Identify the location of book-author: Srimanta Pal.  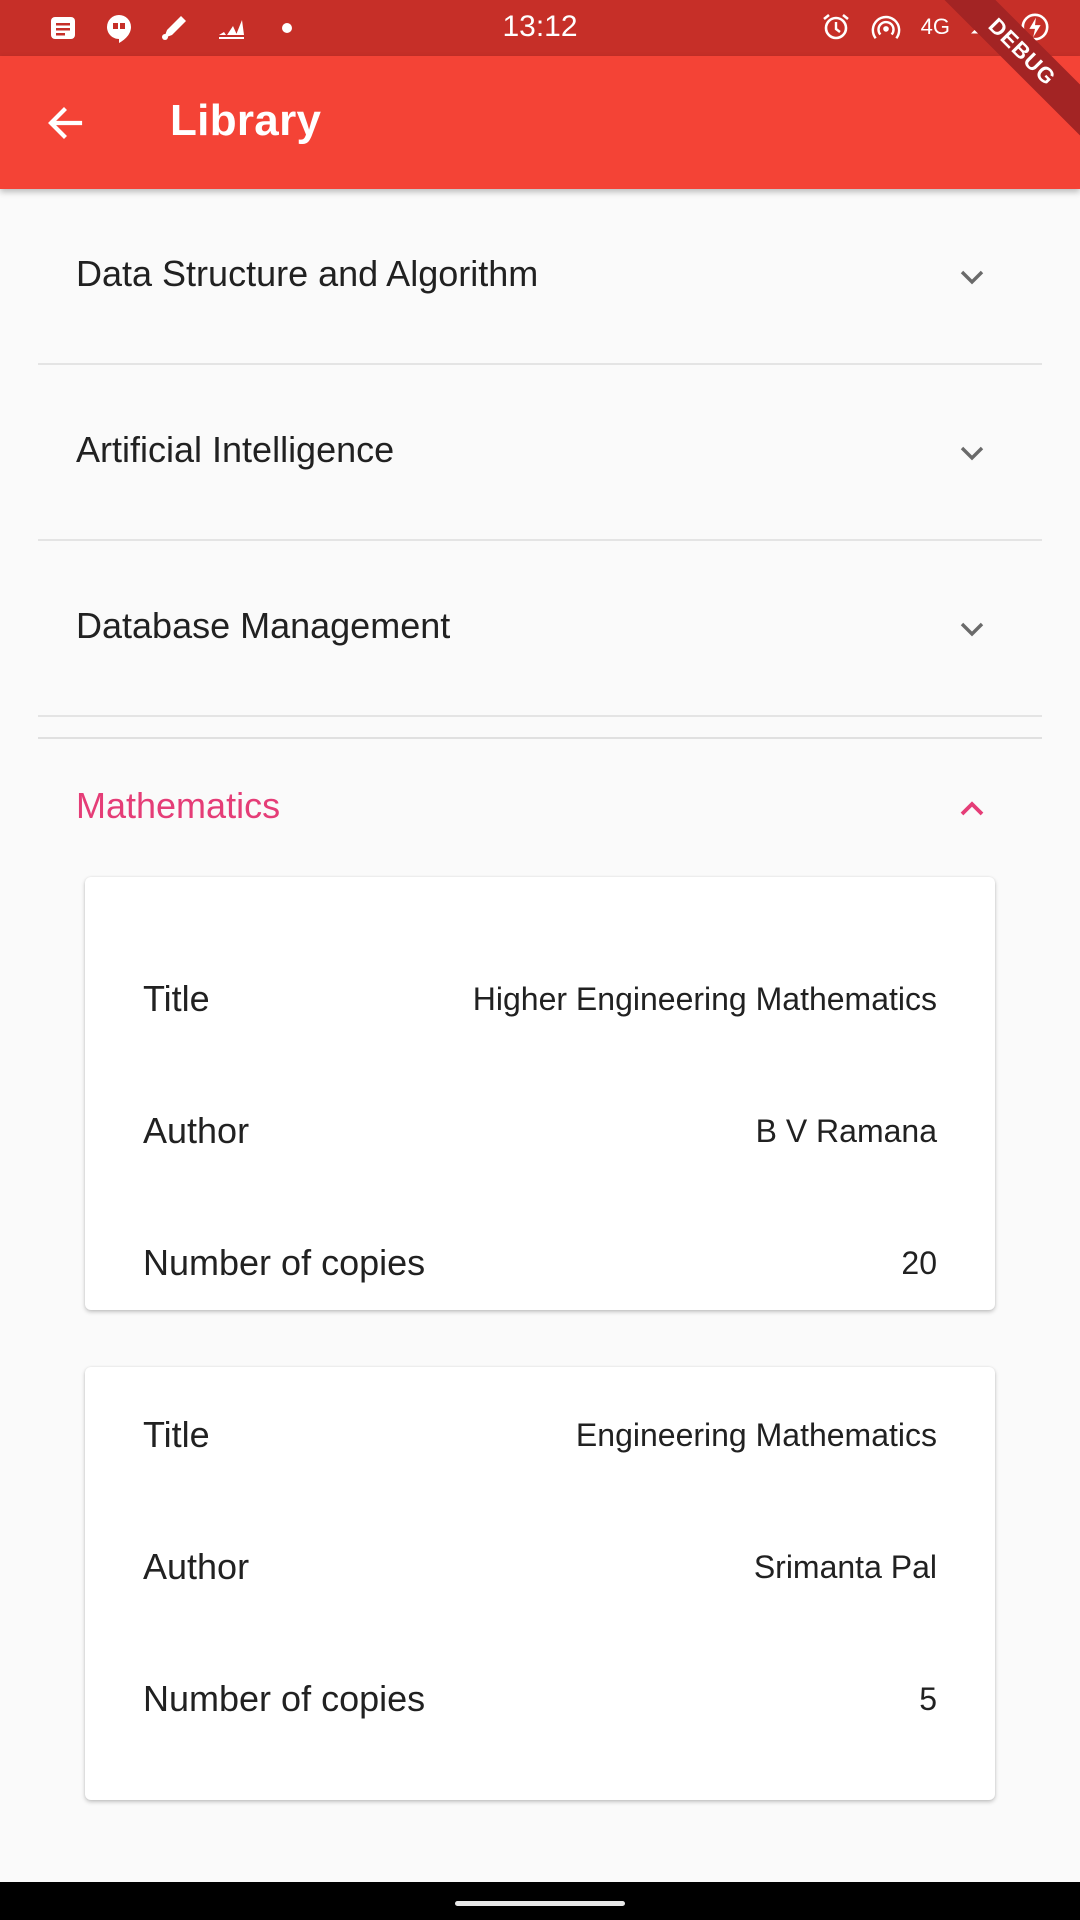
(845, 1566).